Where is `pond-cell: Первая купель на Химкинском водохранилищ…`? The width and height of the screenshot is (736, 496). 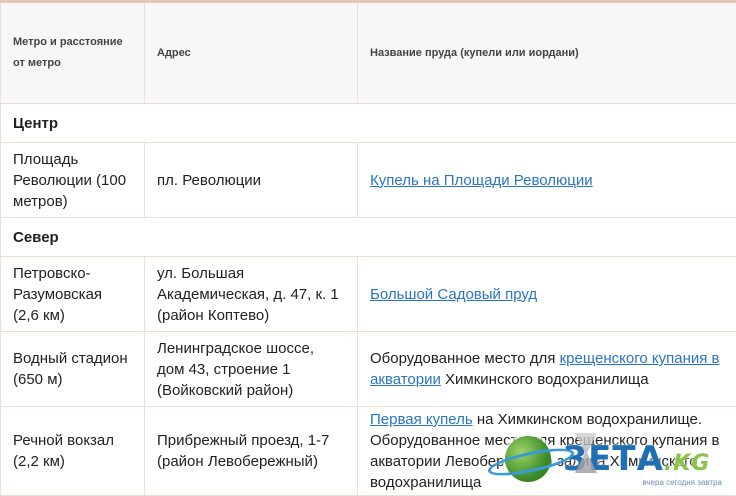
pond-cell: Первая купель на Химкинском водохранилищ… is located at coordinates (547, 451).